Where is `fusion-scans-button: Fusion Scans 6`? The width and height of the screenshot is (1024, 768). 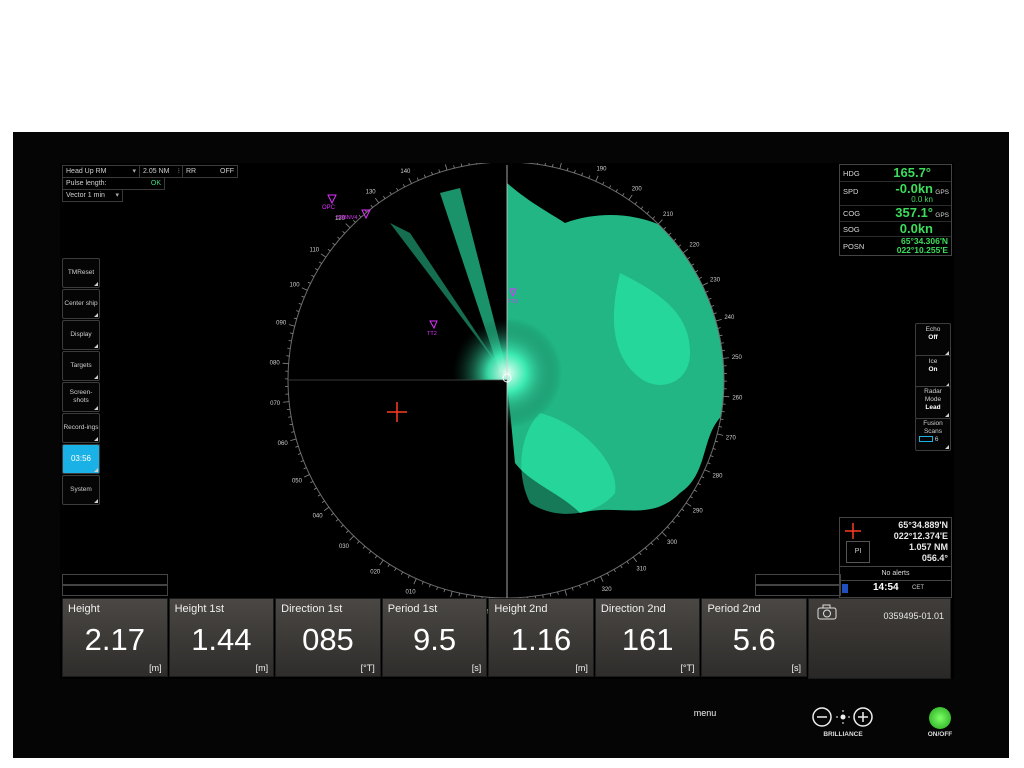
fusion-scans-button: Fusion Scans 6 is located at coordinates (933, 434).